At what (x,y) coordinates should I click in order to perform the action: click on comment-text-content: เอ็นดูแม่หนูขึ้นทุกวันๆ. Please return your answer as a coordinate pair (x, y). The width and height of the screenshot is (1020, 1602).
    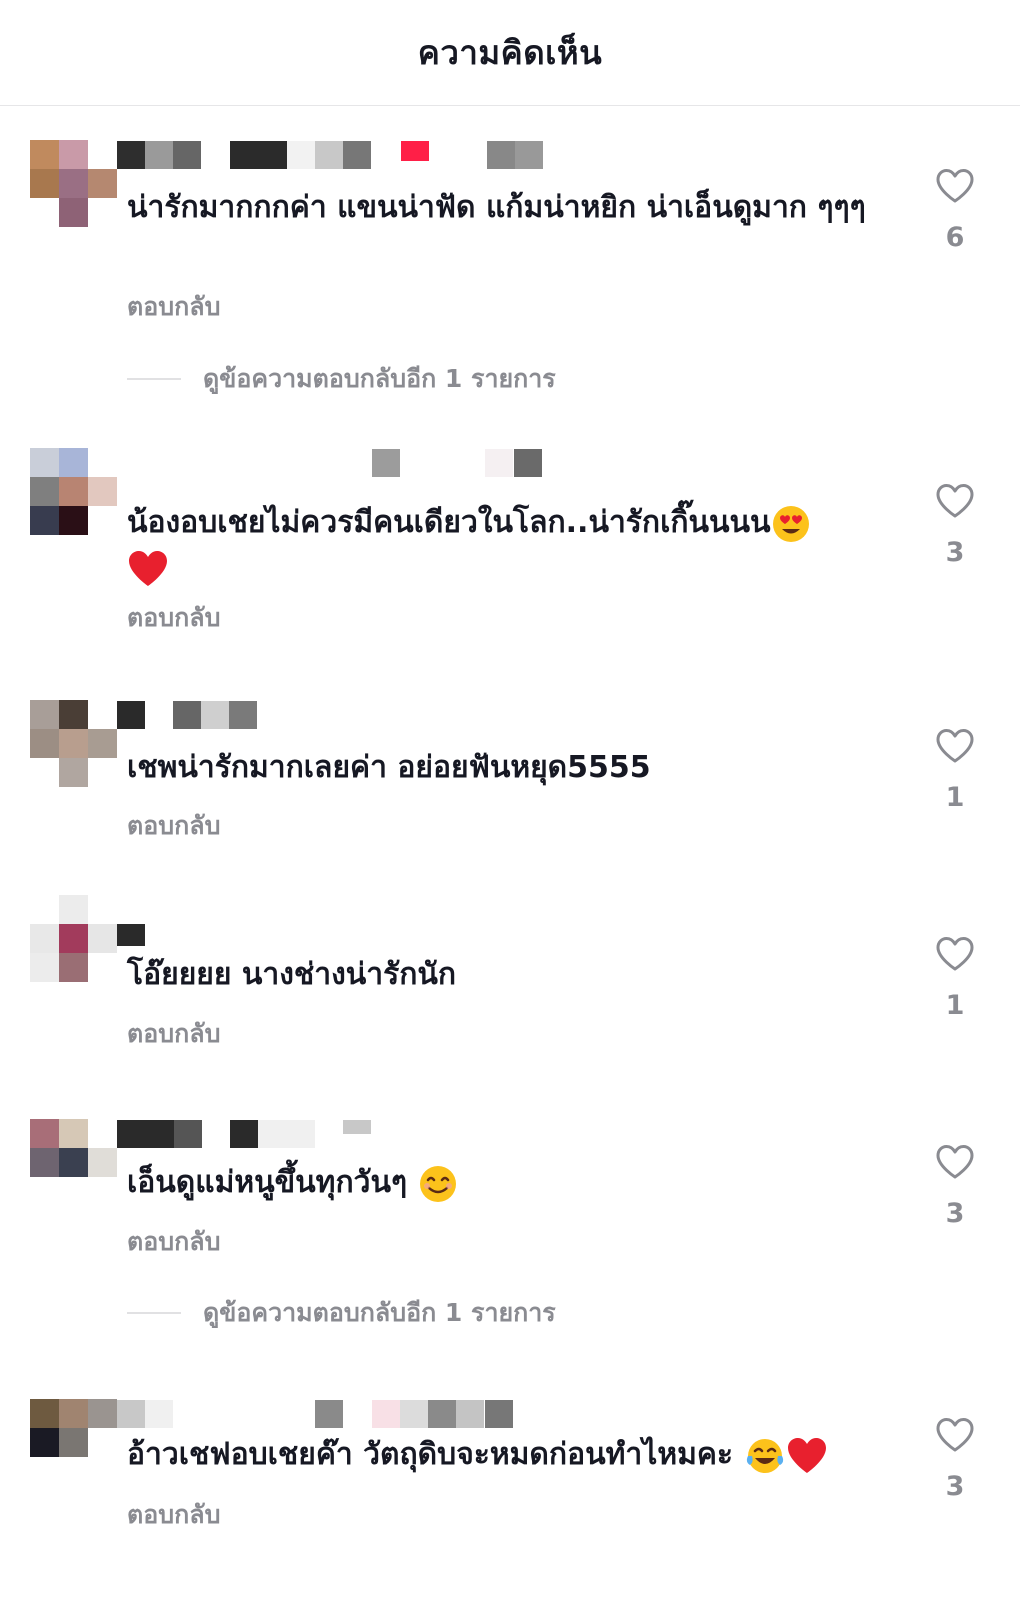
    Looking at the image, I should click on (267, 1182).